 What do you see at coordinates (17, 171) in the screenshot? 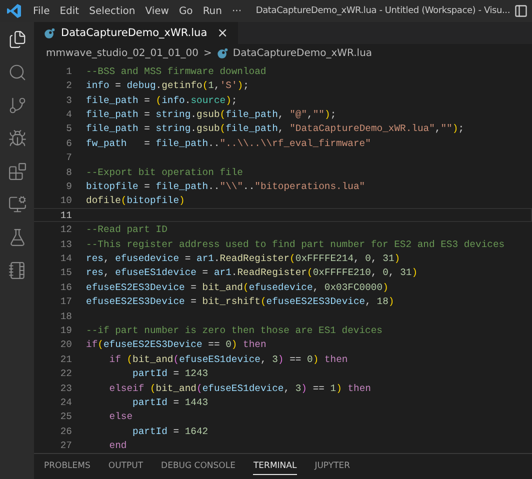
I see `blocks-icon` at bounding box center [17, 171].